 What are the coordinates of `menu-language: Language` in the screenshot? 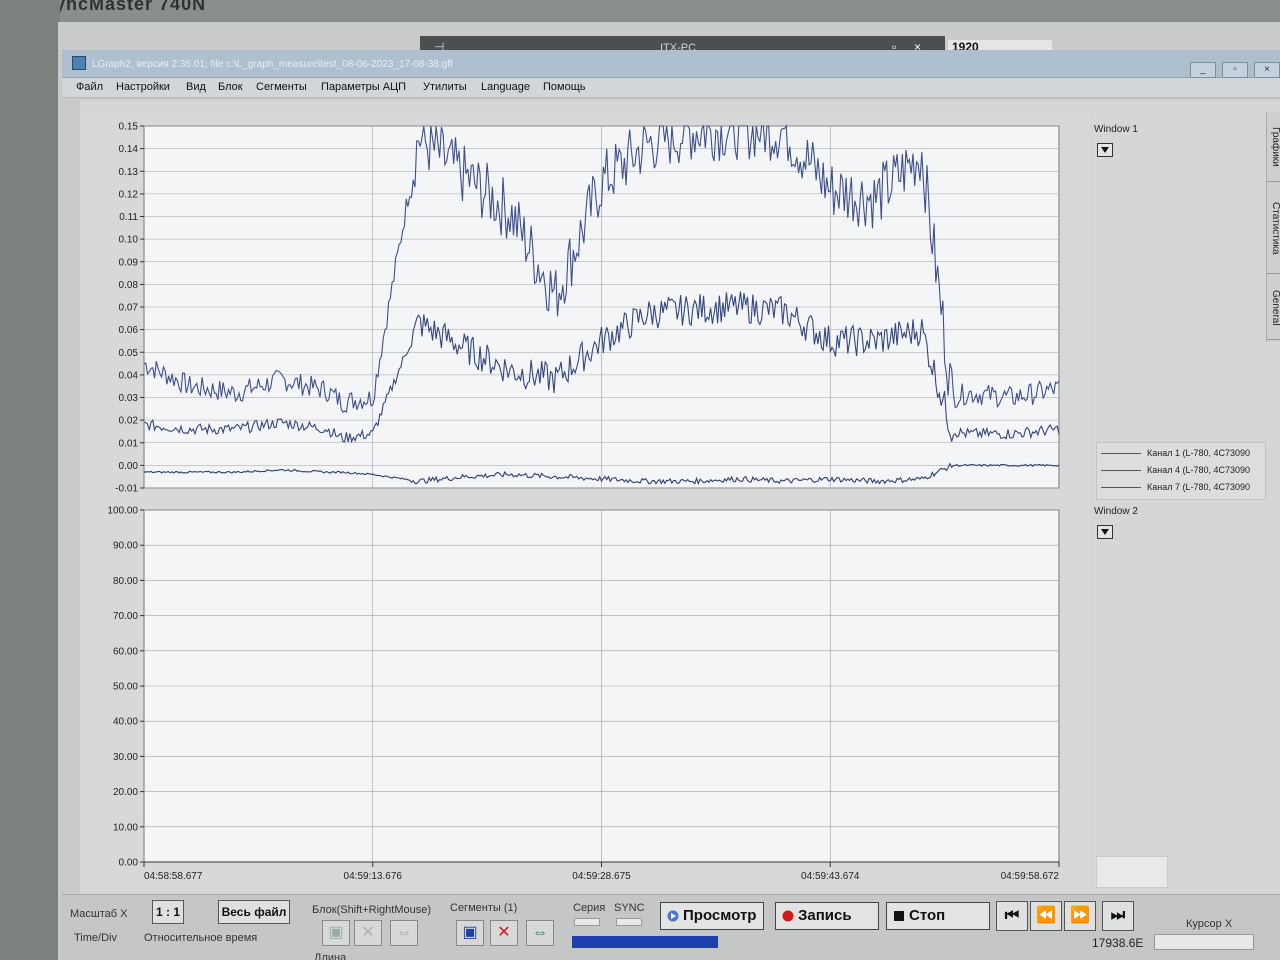 It's located at (505, 87).